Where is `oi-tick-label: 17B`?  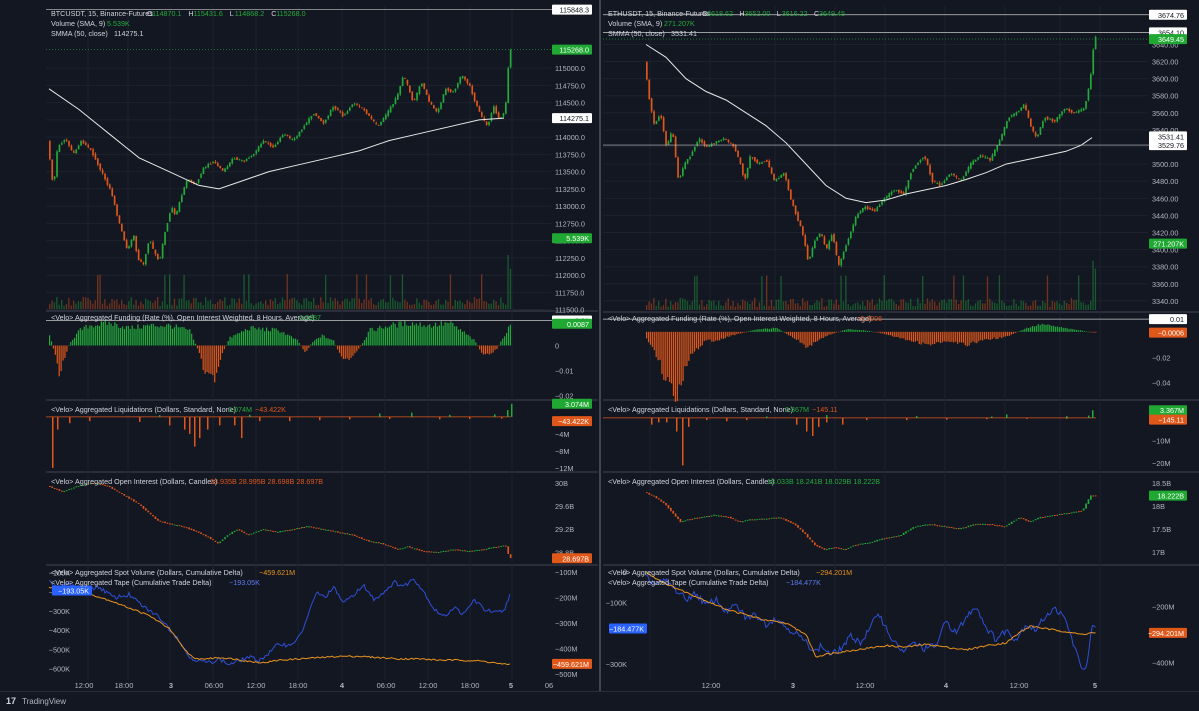
oi-tick-label: 17B is located at coordinates (1158, 552).